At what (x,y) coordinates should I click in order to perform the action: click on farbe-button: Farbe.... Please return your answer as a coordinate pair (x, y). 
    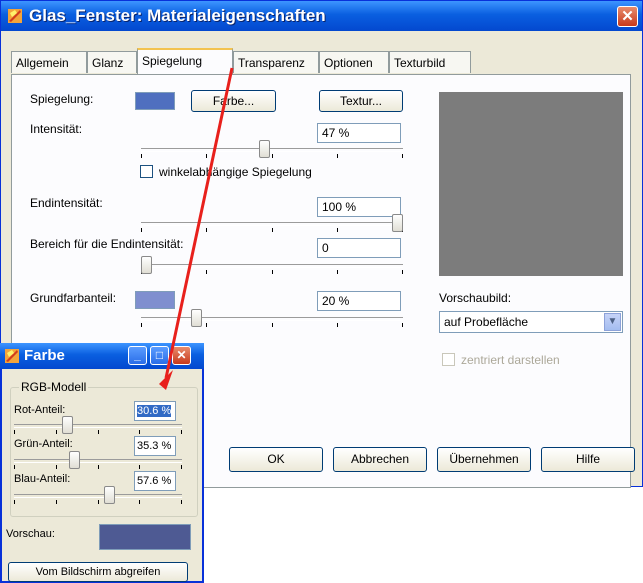
    Looking at the image, I should click on (233, 101).